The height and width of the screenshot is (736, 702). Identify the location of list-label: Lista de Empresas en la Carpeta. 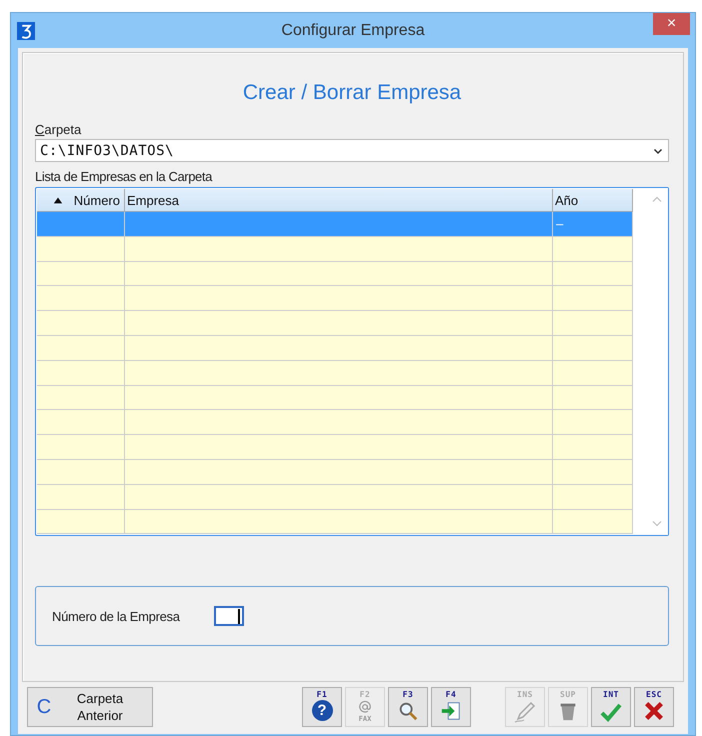
(124, 176).